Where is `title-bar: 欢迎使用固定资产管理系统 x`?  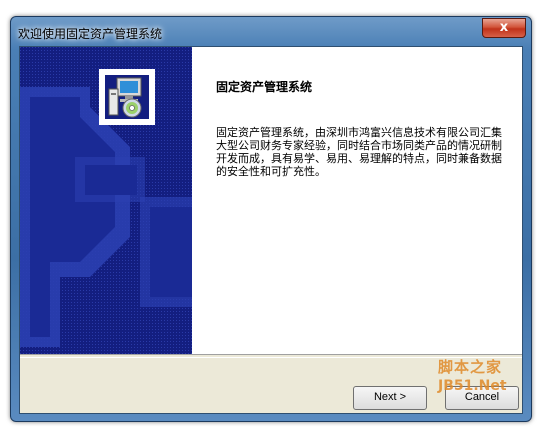
title-bar: 欢迎使用固定资产管理系统 x is located at coordinates (271, 31).